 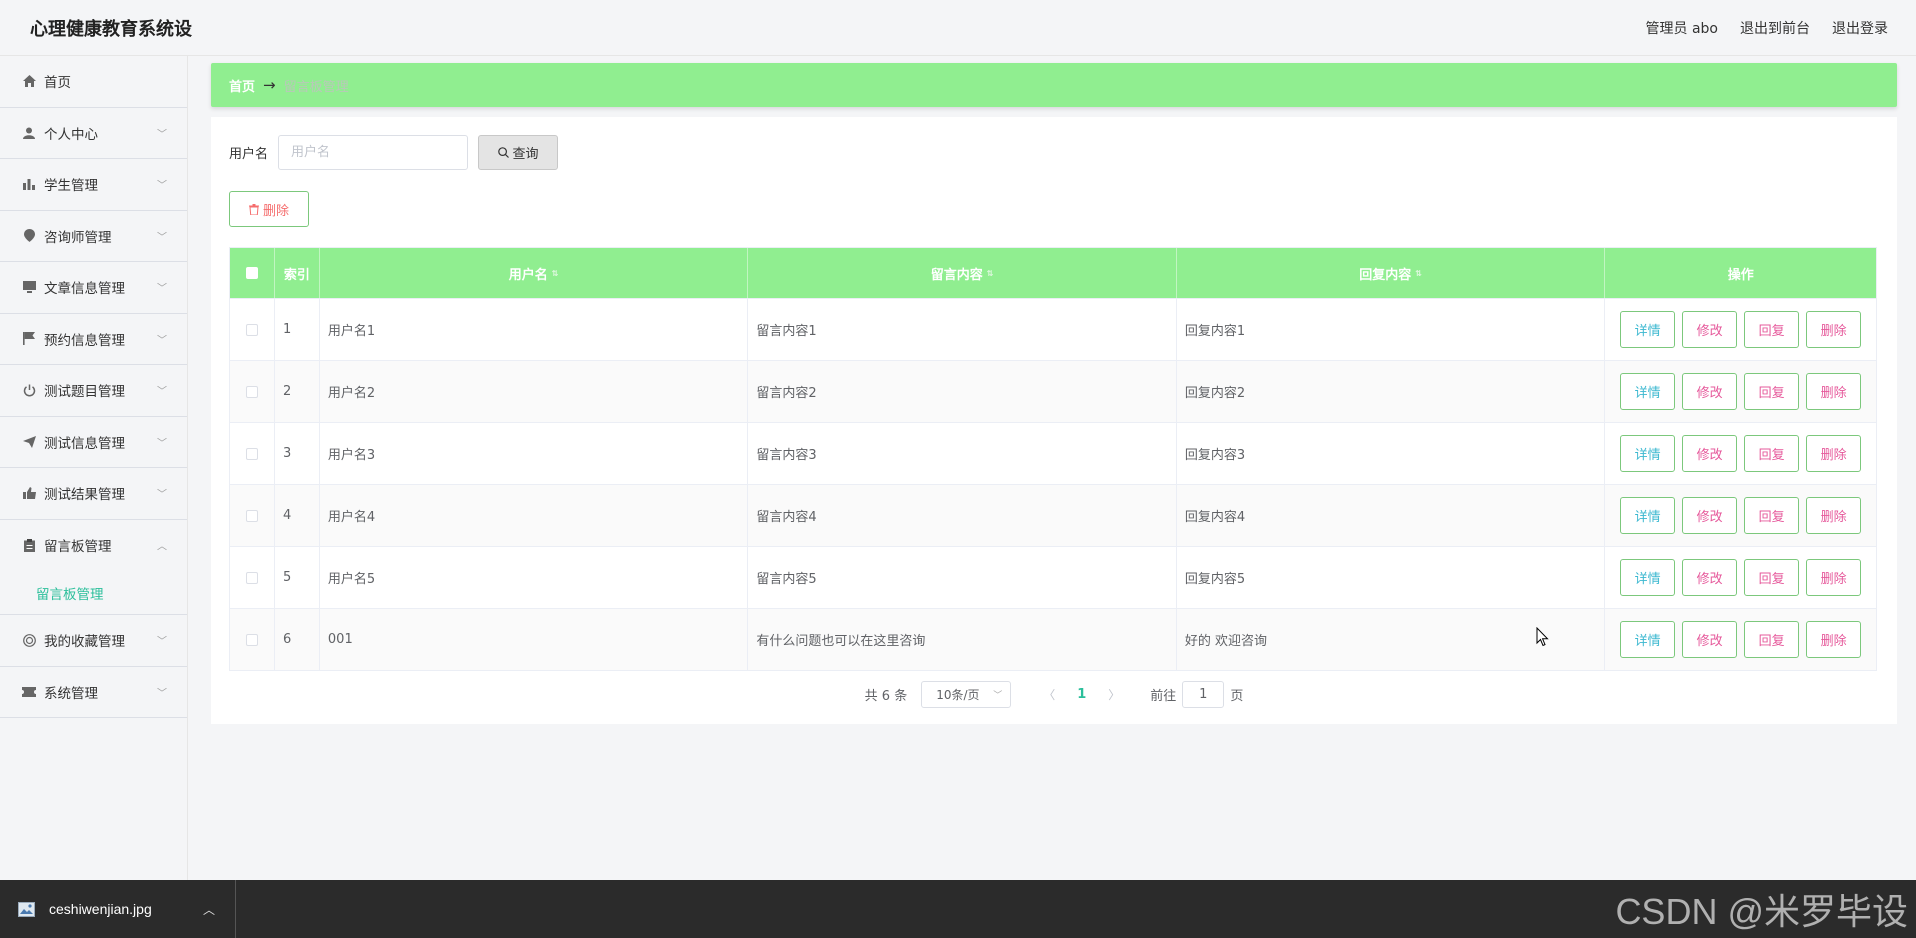 I want to click on table-header-row: 索引 用户名 ⇅ 留言内容 ⇅ 回复内容 ⇅ 操作, so click(x=1053, y=273).